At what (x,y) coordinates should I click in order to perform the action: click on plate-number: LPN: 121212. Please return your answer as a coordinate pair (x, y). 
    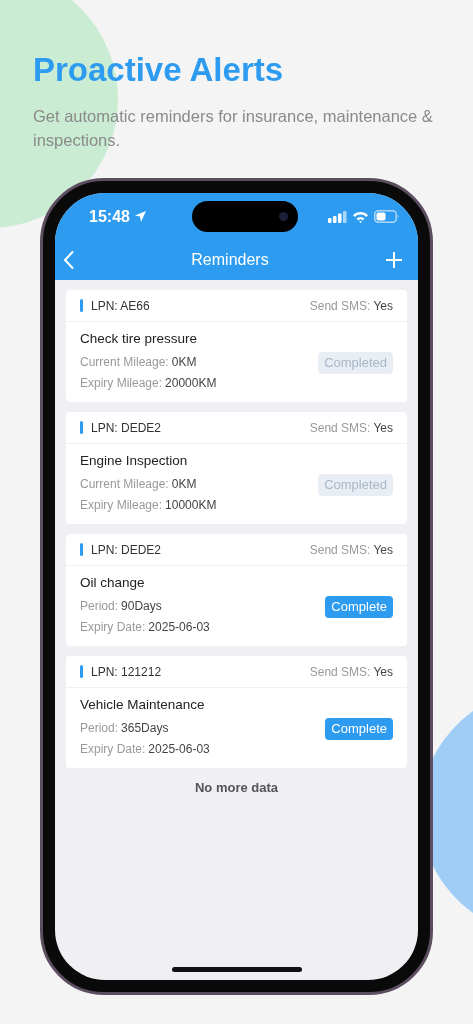
    Looking at the image, I should click on (126, 671).